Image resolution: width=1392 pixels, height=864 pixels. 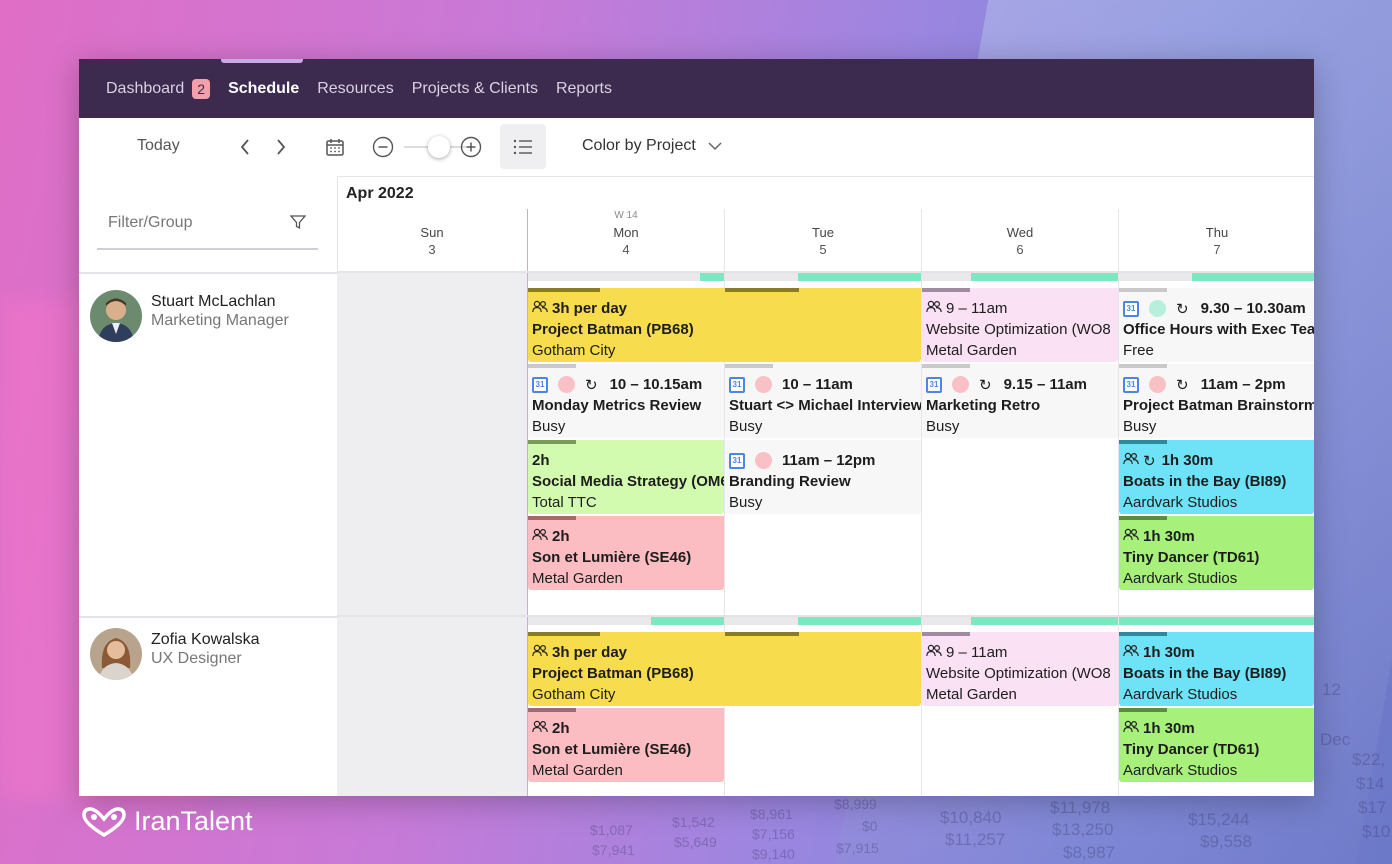 I want to click on event-title: Marketing Retro, so click(x=983, y=405).